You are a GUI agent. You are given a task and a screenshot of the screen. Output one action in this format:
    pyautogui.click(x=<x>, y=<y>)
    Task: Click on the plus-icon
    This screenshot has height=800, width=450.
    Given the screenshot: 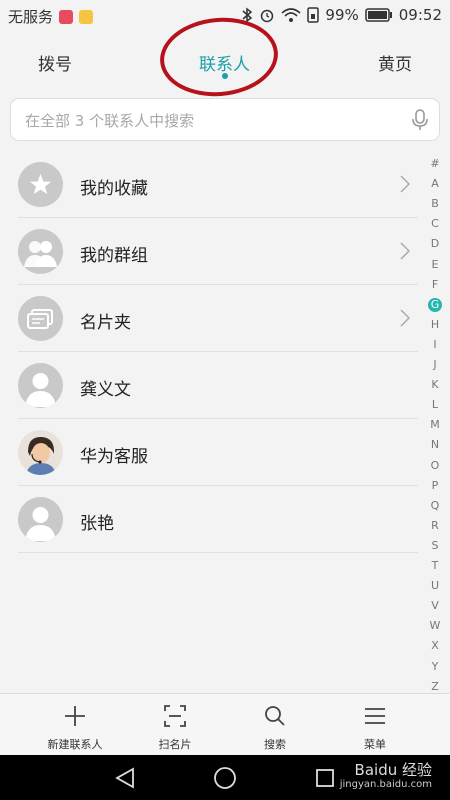 What is the action you would take?
    pyautogui.click(x=75, y=716)
    